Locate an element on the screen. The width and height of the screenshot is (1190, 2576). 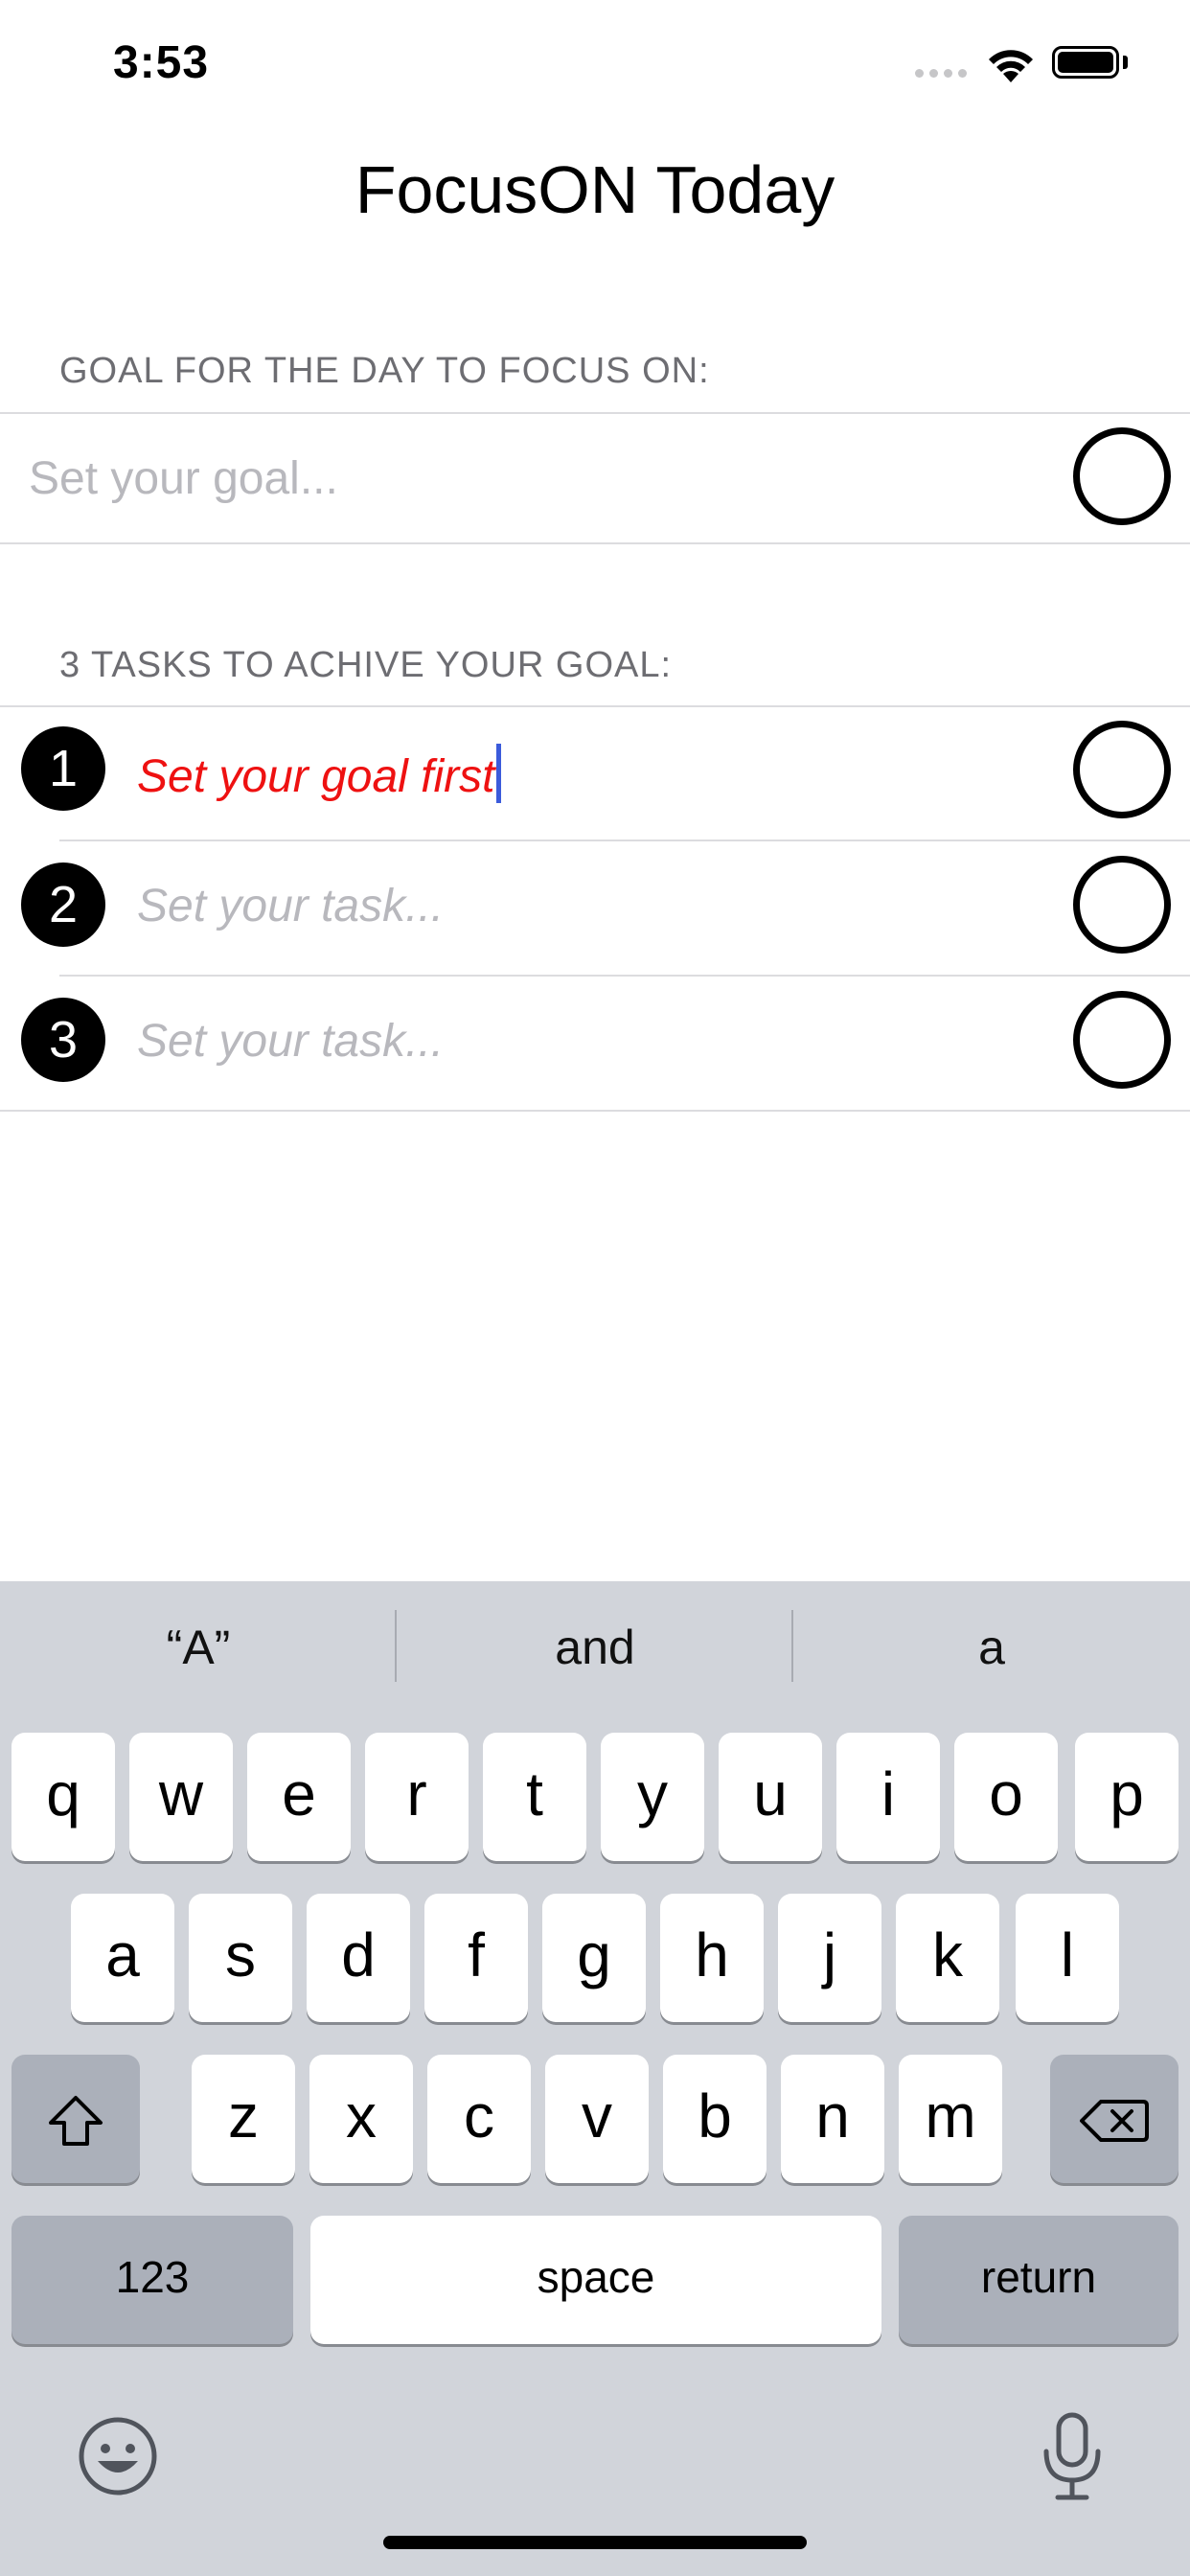
task-2-complete-toggle is located at coordinates (1122, 905).